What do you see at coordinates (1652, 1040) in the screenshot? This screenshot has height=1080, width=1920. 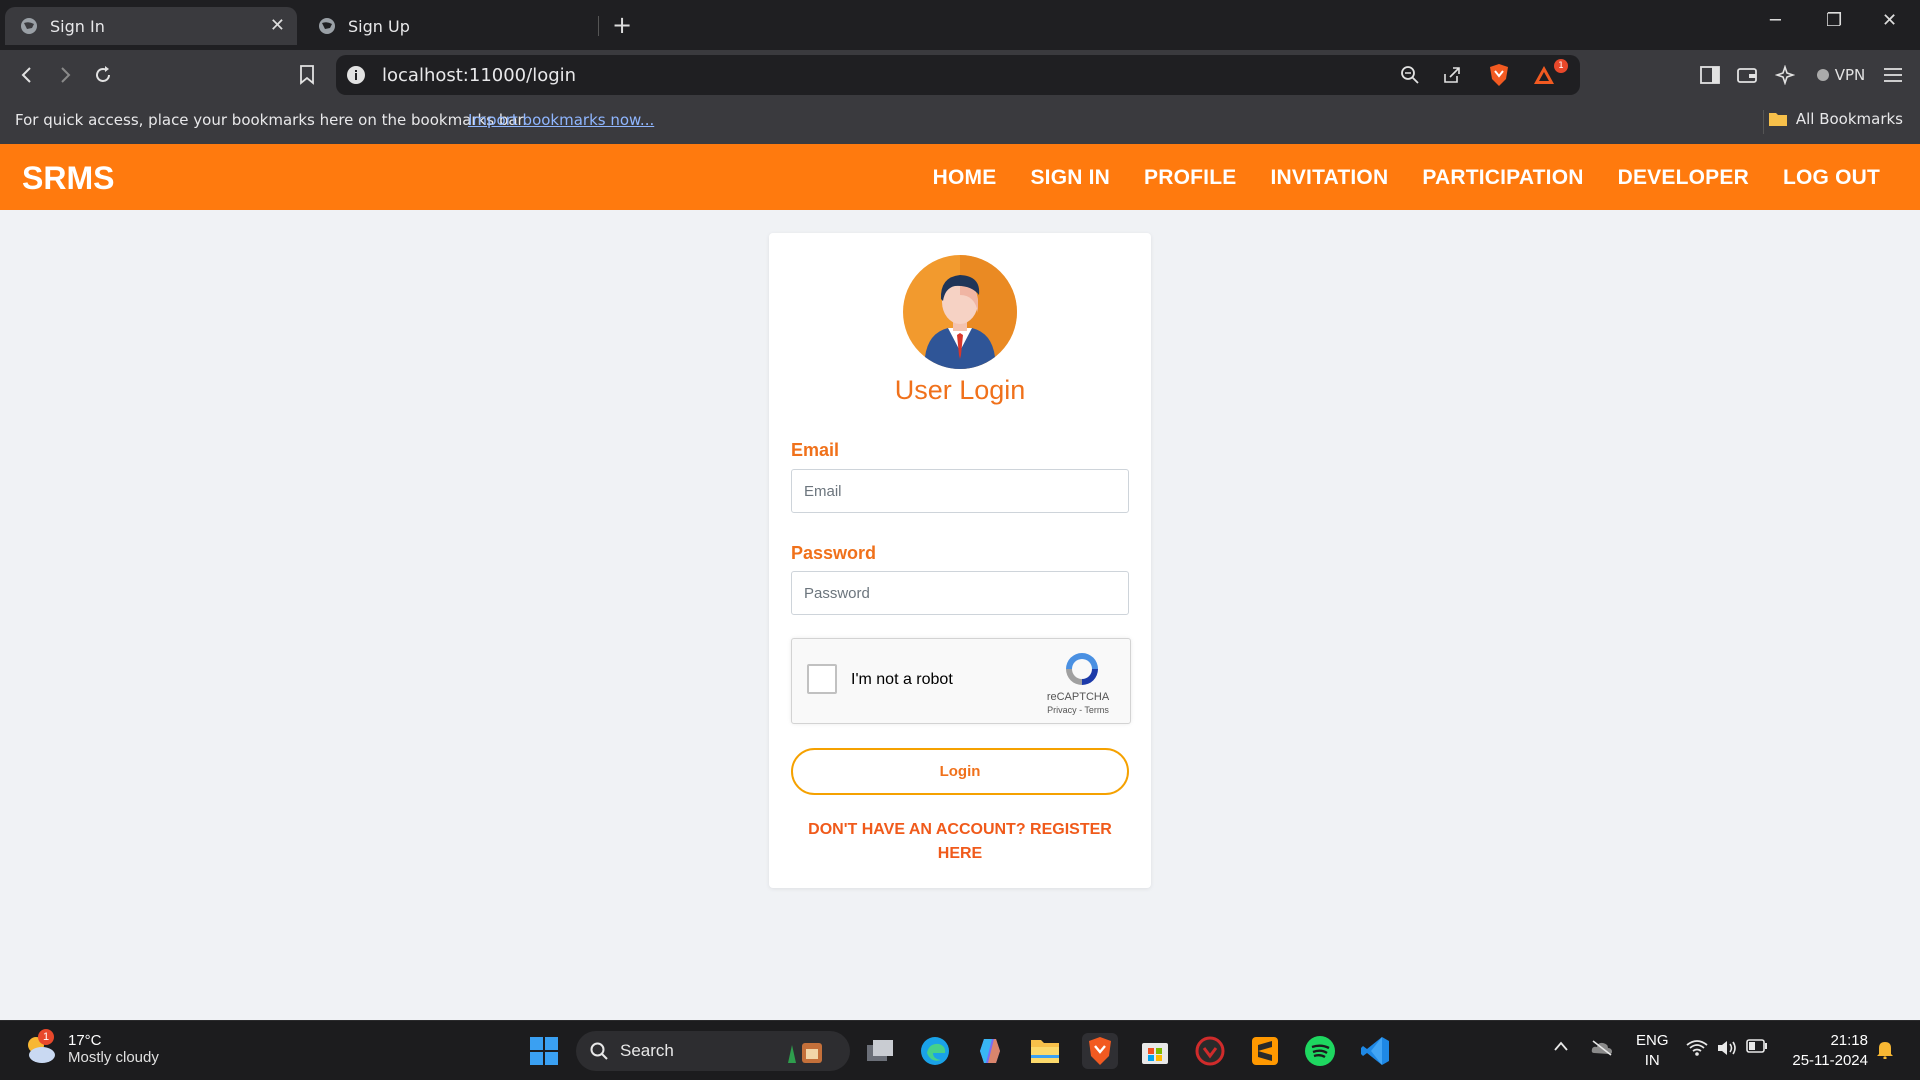 I see `lang-line1: ENG` at bounding box center [1652, 1040].